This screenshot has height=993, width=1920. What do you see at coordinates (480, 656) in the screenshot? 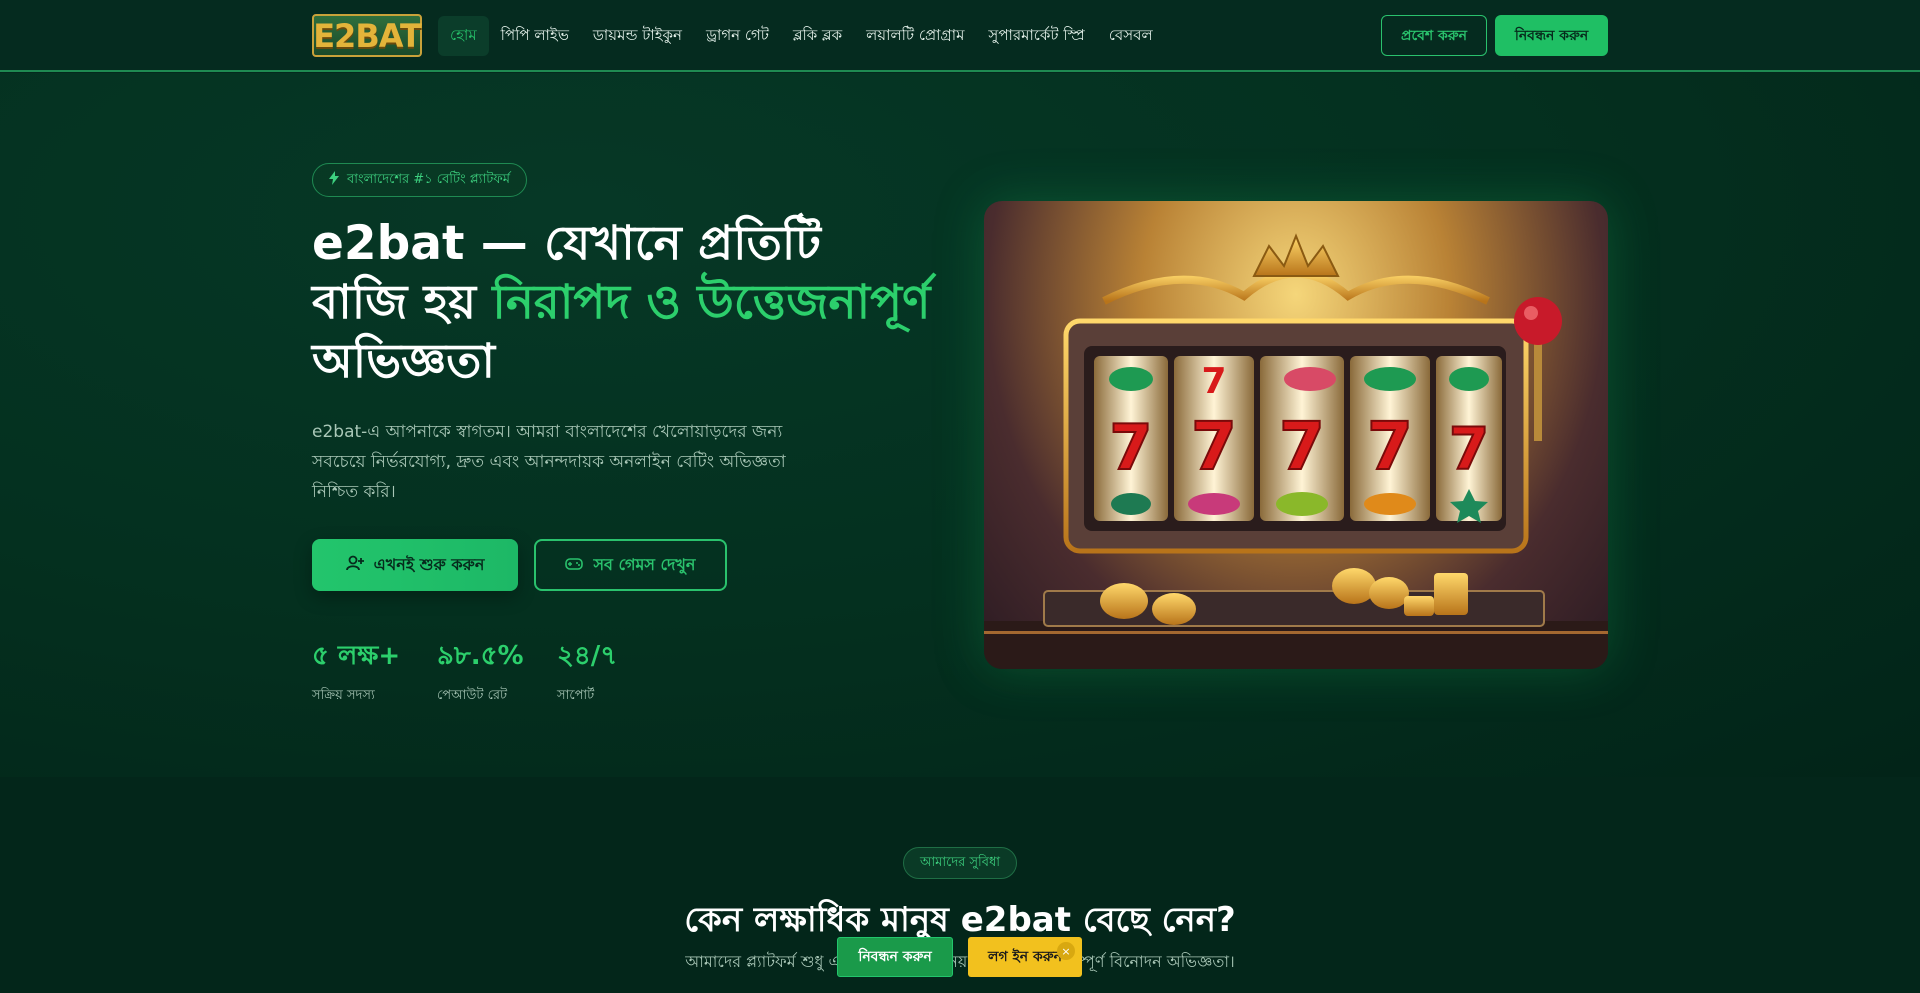
I see `stat-value: ৯৮.৫%` at bounding box center [480, 656].